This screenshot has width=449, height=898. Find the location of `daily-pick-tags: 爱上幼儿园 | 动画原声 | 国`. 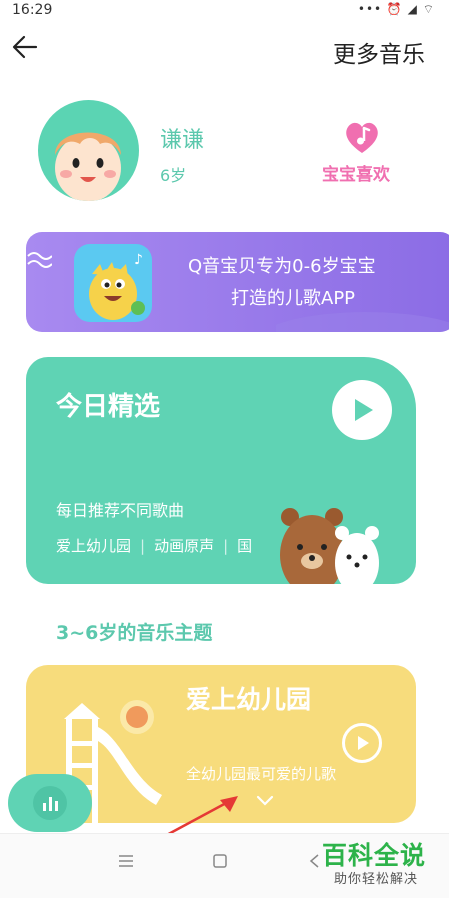

daily-pick-tags: 爱上幼儿园 | 动画原声 | 国 is located at coordinates (154, 545).